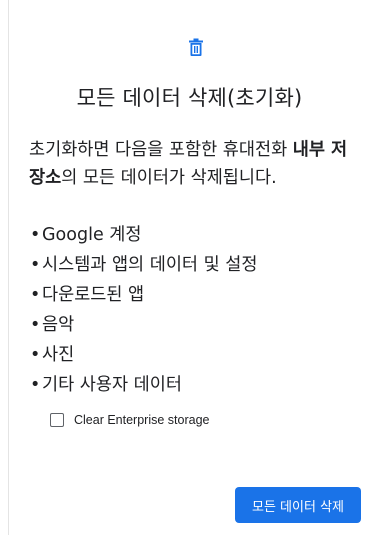 This screenshot has width=379, height=535. I want to click on clear-enterprise-storage-option: Clear Enterprise storage, so click(129, 420).